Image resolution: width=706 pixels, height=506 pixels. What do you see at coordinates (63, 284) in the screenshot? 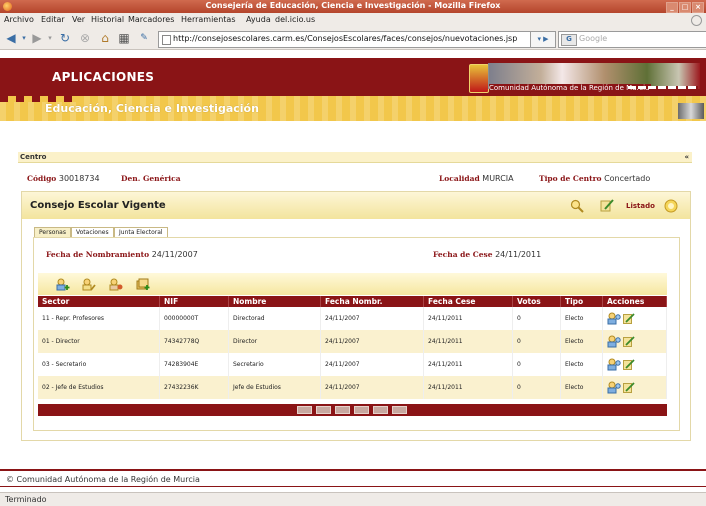
I see `add-person-icon` at bounding box center [63, 284].